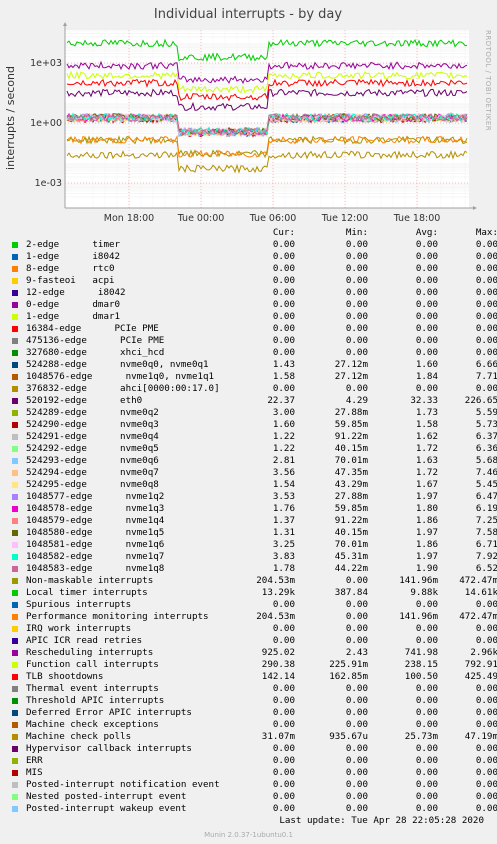  What do you see at coordinates (283, 448) in the screenshot?
I see `value-cur: 1.22` at bounding box center [283, 448].